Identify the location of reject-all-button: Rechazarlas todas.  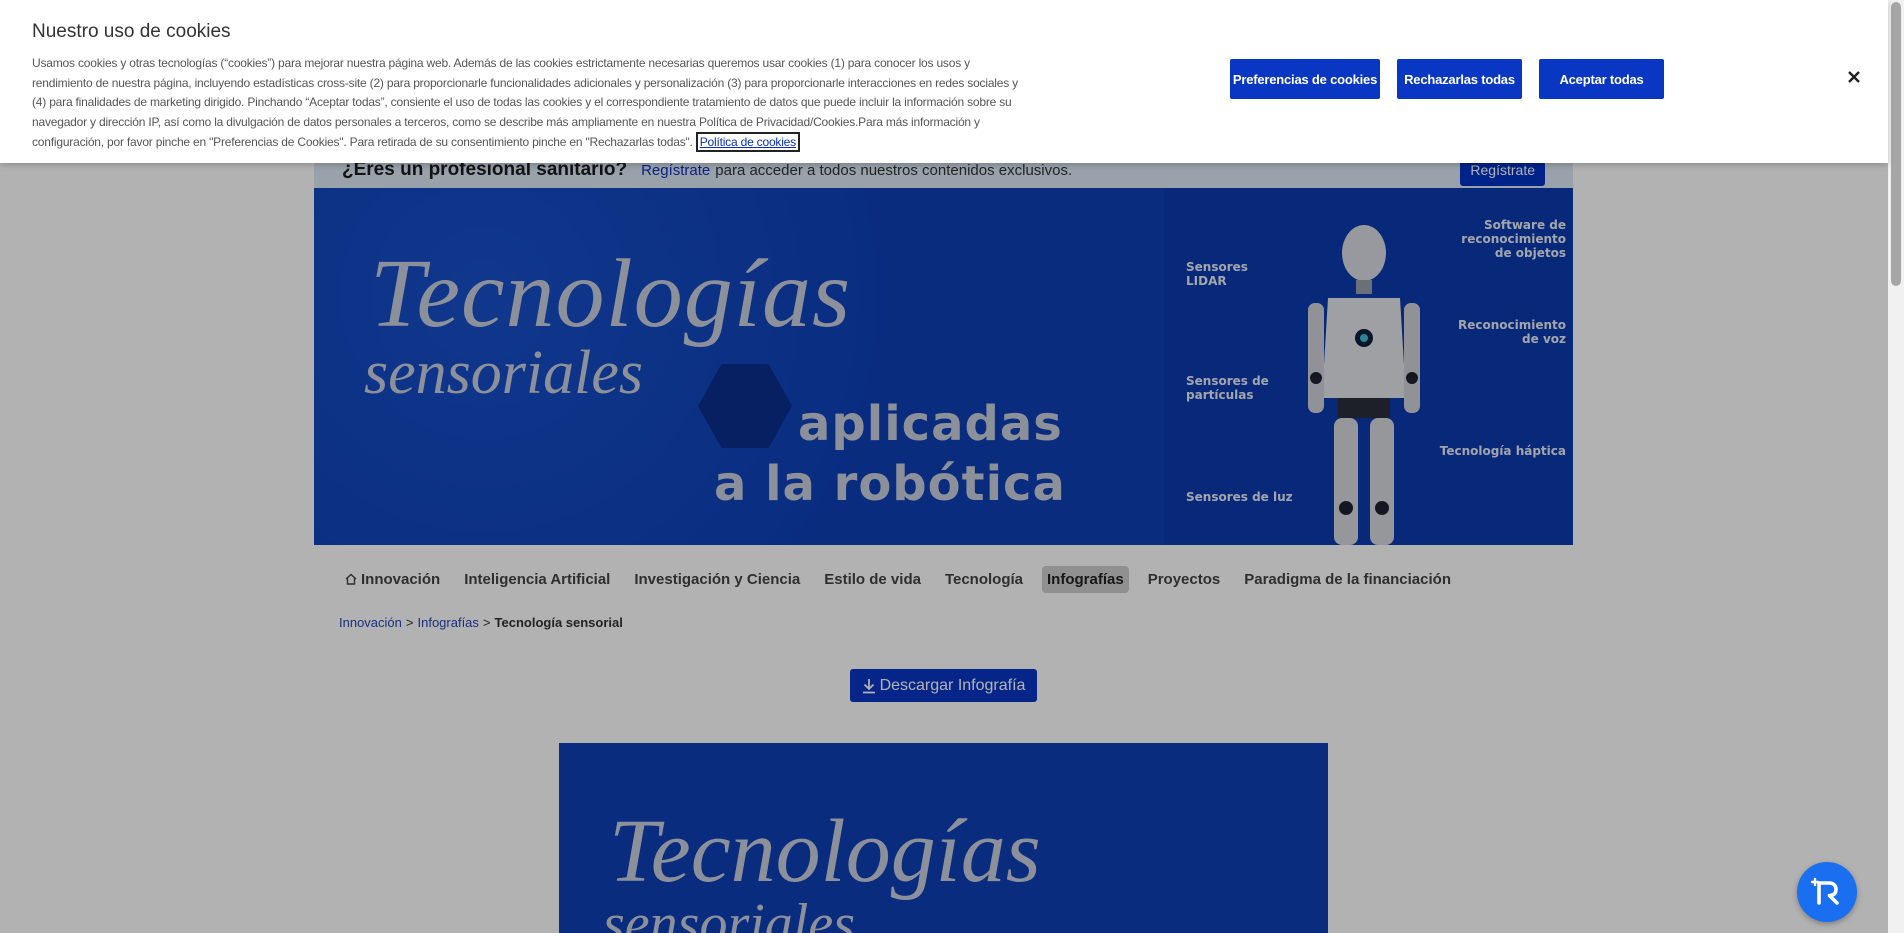
(1459, 79).